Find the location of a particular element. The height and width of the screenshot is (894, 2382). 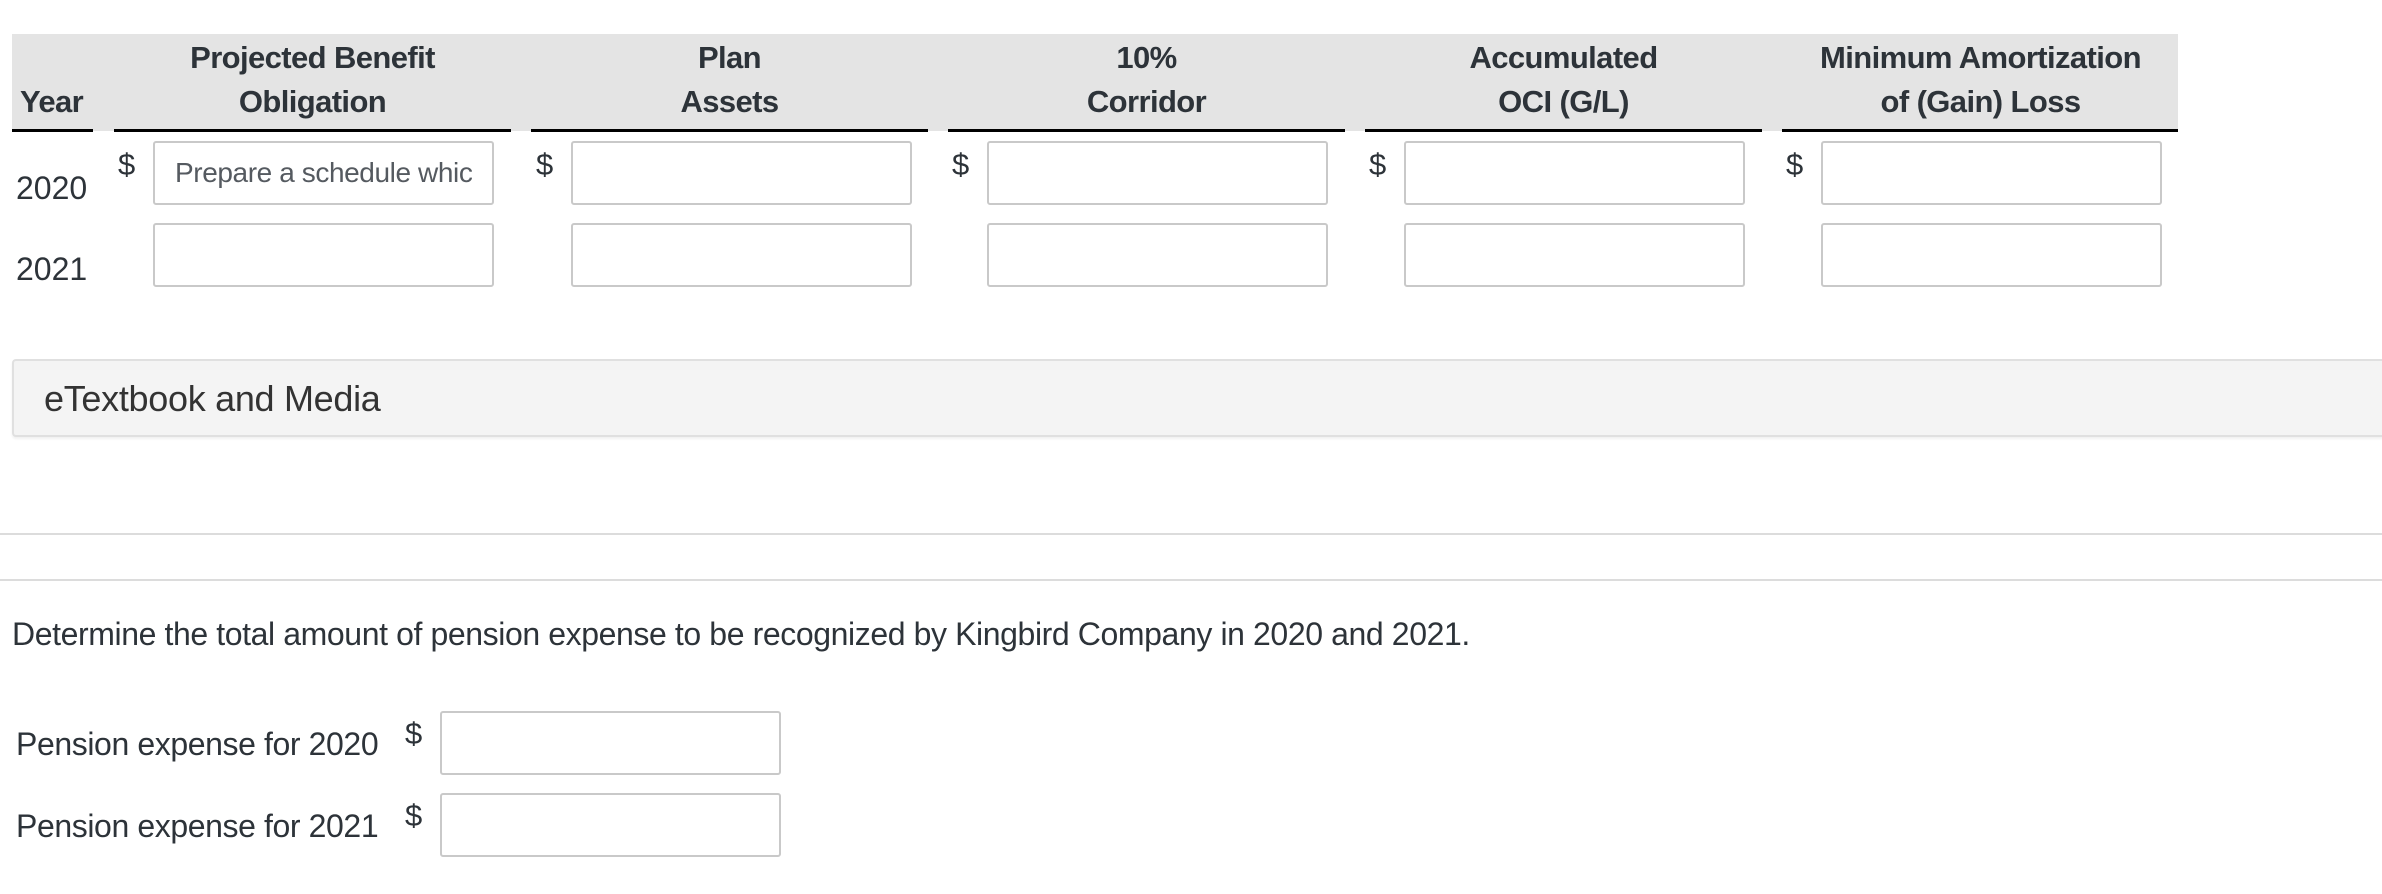

header-underline-corridor is located at coordinates (1146, 130).